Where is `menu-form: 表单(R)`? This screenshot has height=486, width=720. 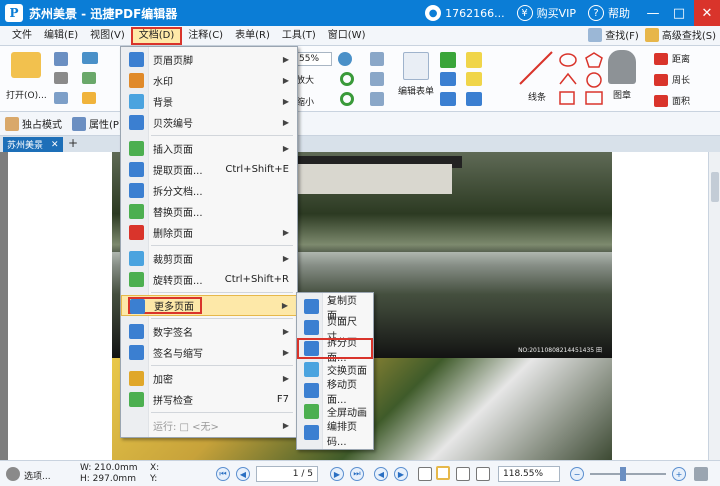
menu-form: 表单(R) is located at coordinates (252, 36).